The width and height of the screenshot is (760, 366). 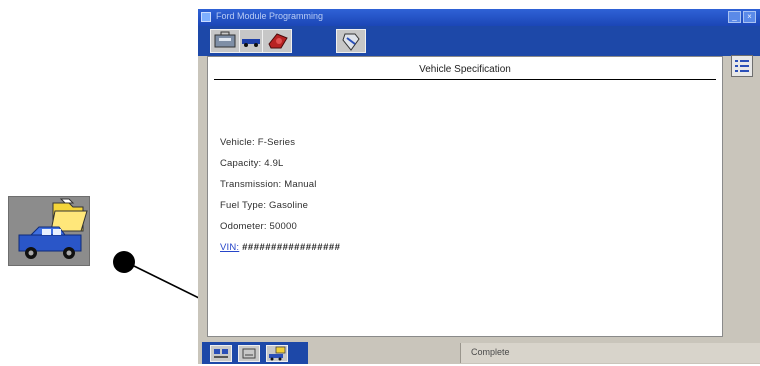 What do you see at coordinates (465, 70) in the screenshot?
I see `panel-title: Vehicle Specification` at bounding box center [465, 70].